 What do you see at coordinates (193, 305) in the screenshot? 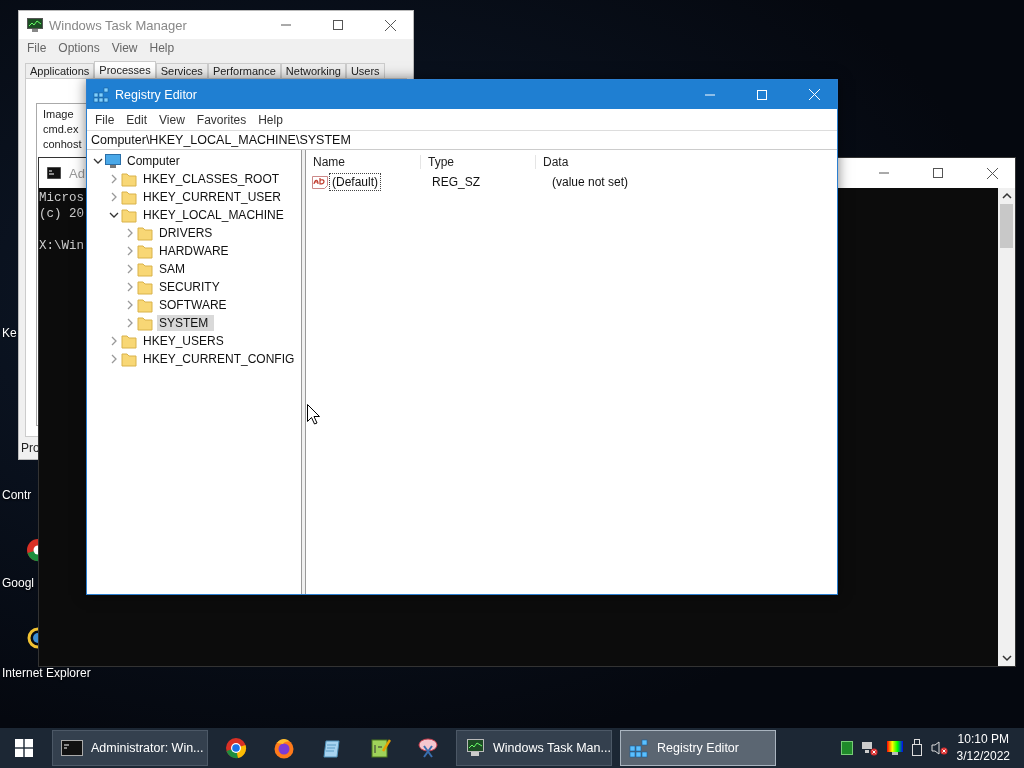
I see `tree-item: SOFTWARE` at bounding box center [193, 305].